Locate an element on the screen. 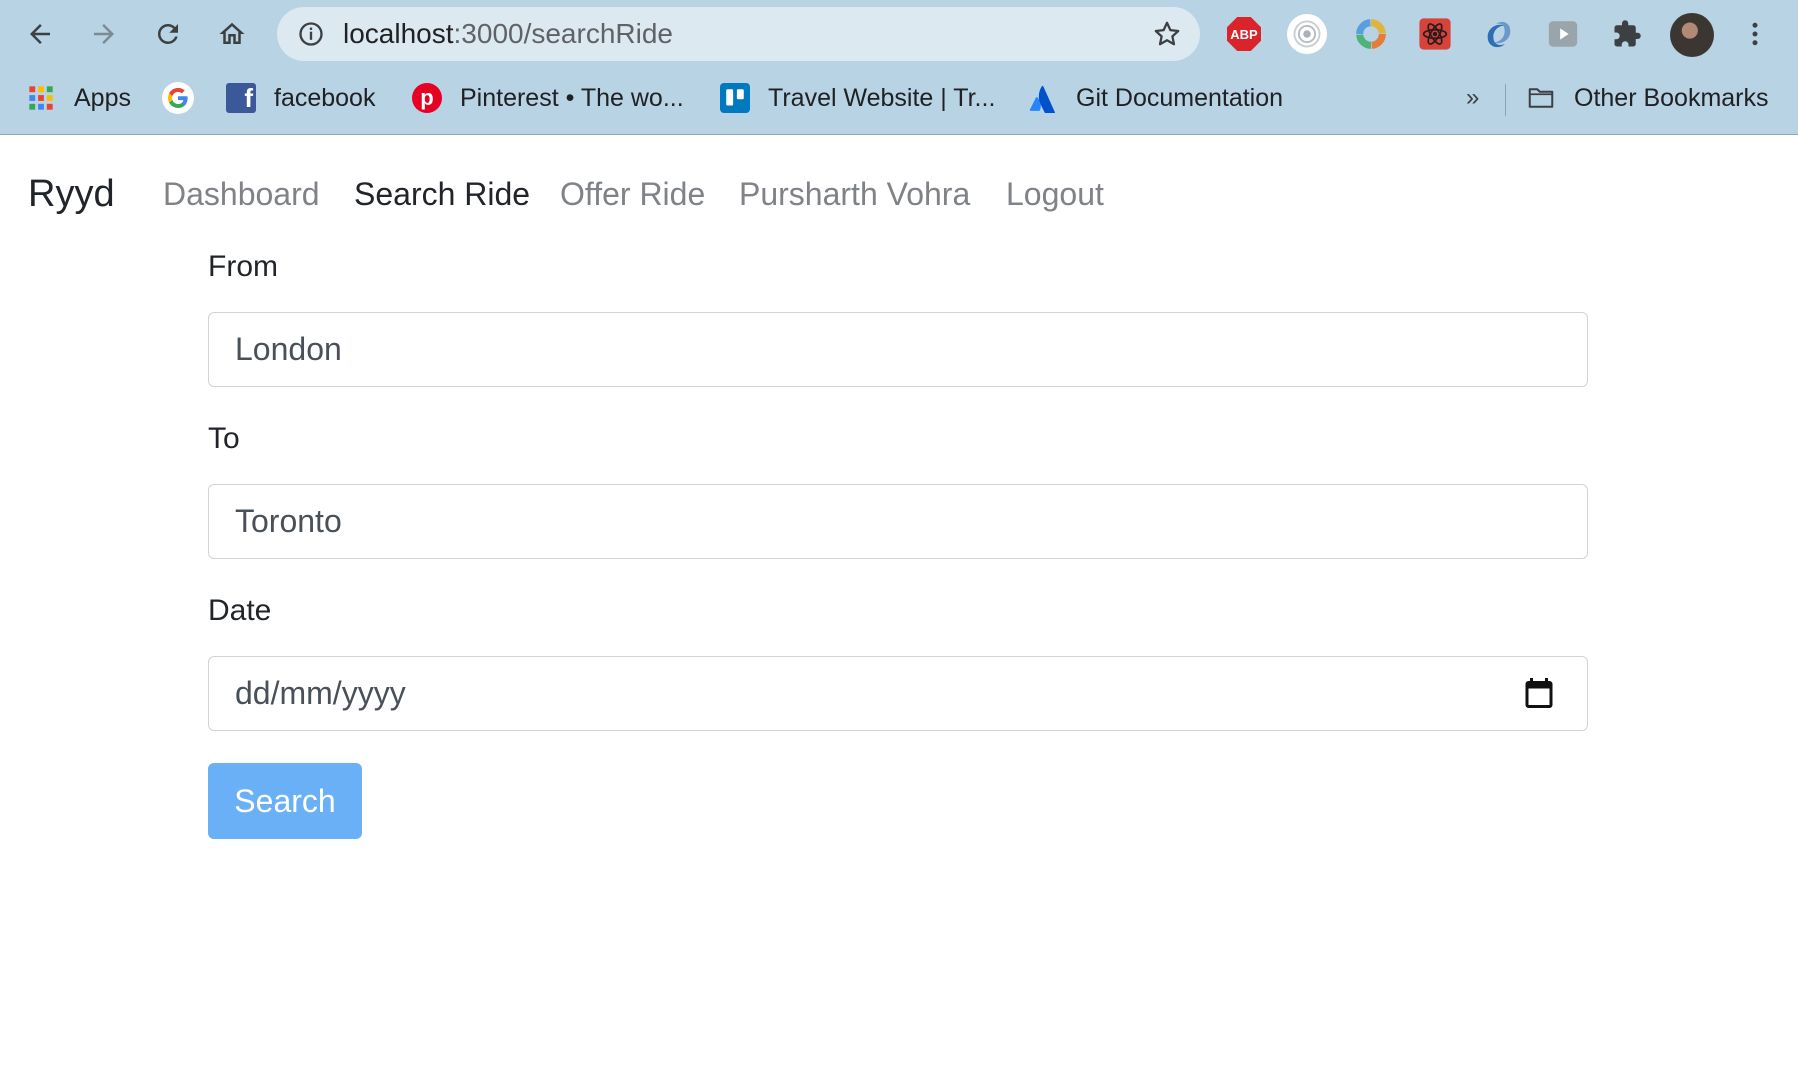  kebab-menu-icon is located at coordinates (1755, 34).